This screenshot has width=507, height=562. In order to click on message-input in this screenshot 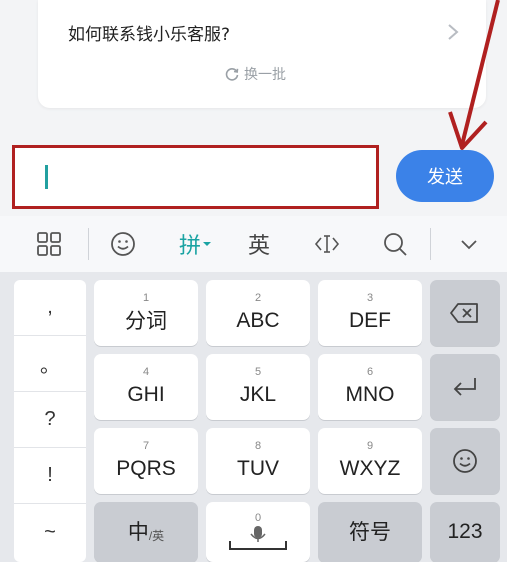, I will do `click(195, 177)`.